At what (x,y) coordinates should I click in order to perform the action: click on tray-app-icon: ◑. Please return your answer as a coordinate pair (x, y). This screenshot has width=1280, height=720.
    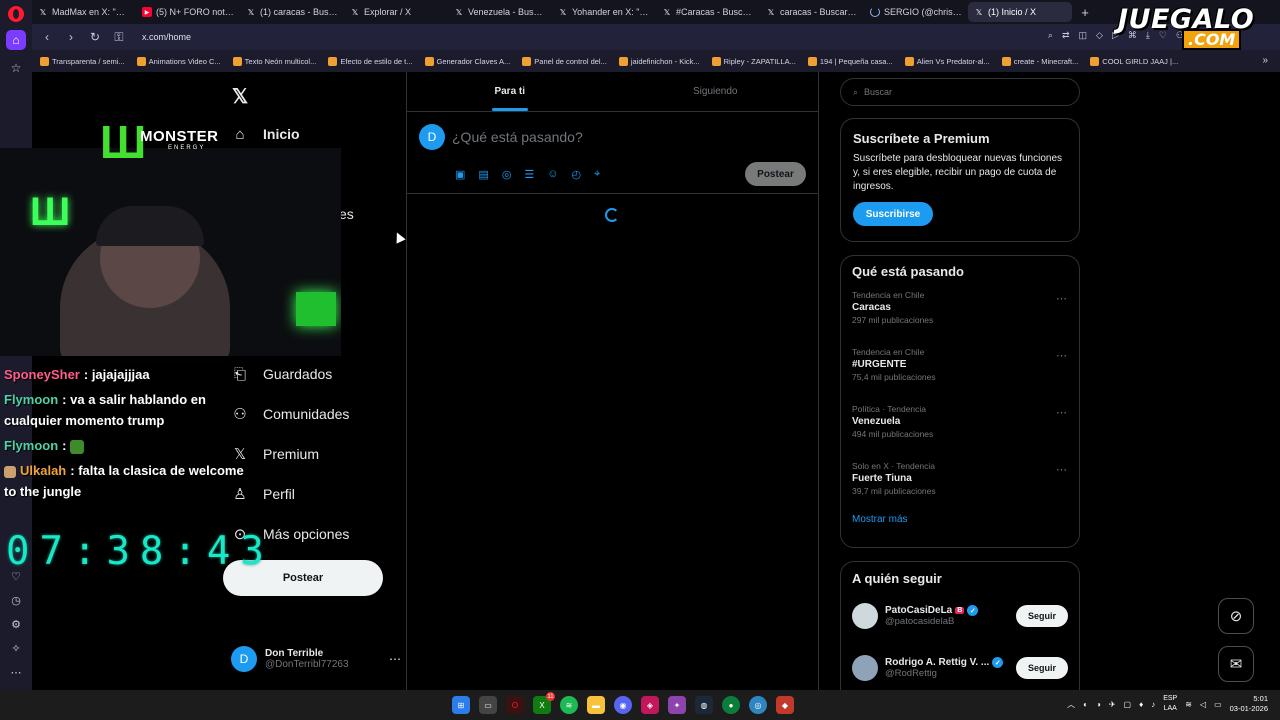
    Looking at the image, I should click on (1098, 704).